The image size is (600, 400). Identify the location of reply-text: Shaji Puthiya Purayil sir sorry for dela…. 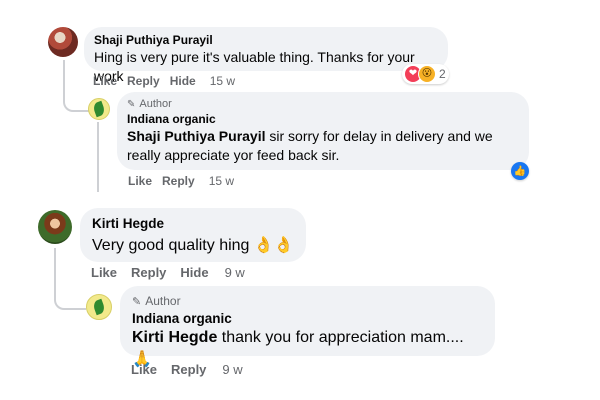
(323, 146).